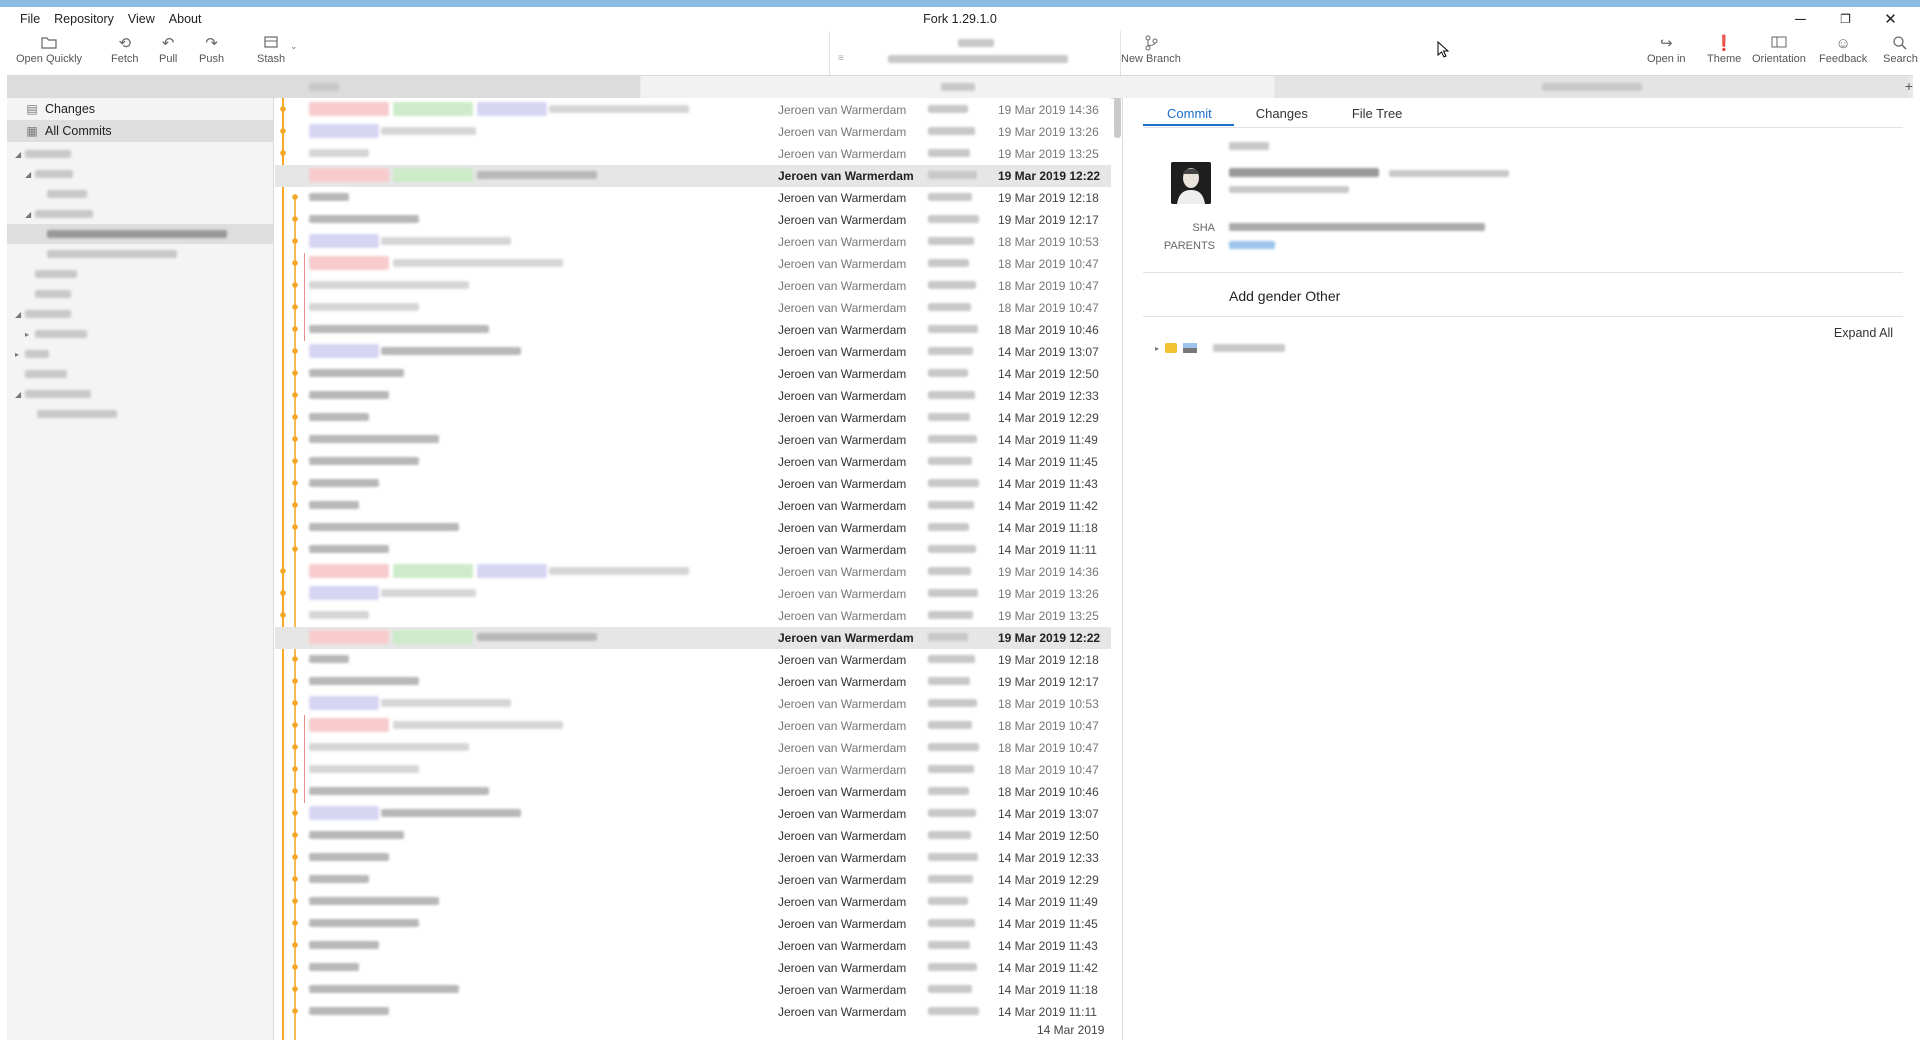 The height and width of the screenshot is (1040, 1920). I want to click on stash-dropdown-icon: ⌄, so click(294, 46).